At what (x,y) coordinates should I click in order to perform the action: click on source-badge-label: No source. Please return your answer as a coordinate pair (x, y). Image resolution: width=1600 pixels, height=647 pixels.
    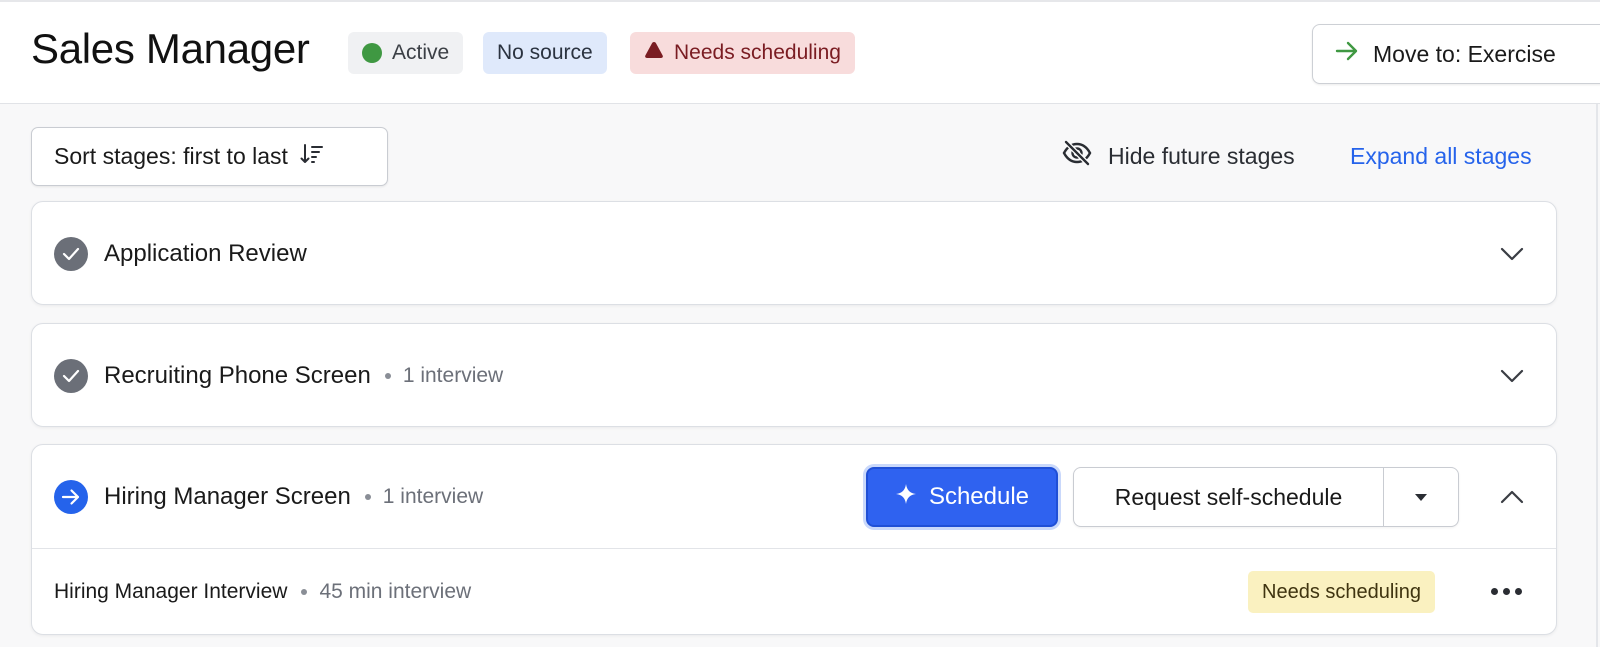
    Looking at the image, I should click on (545, 52).